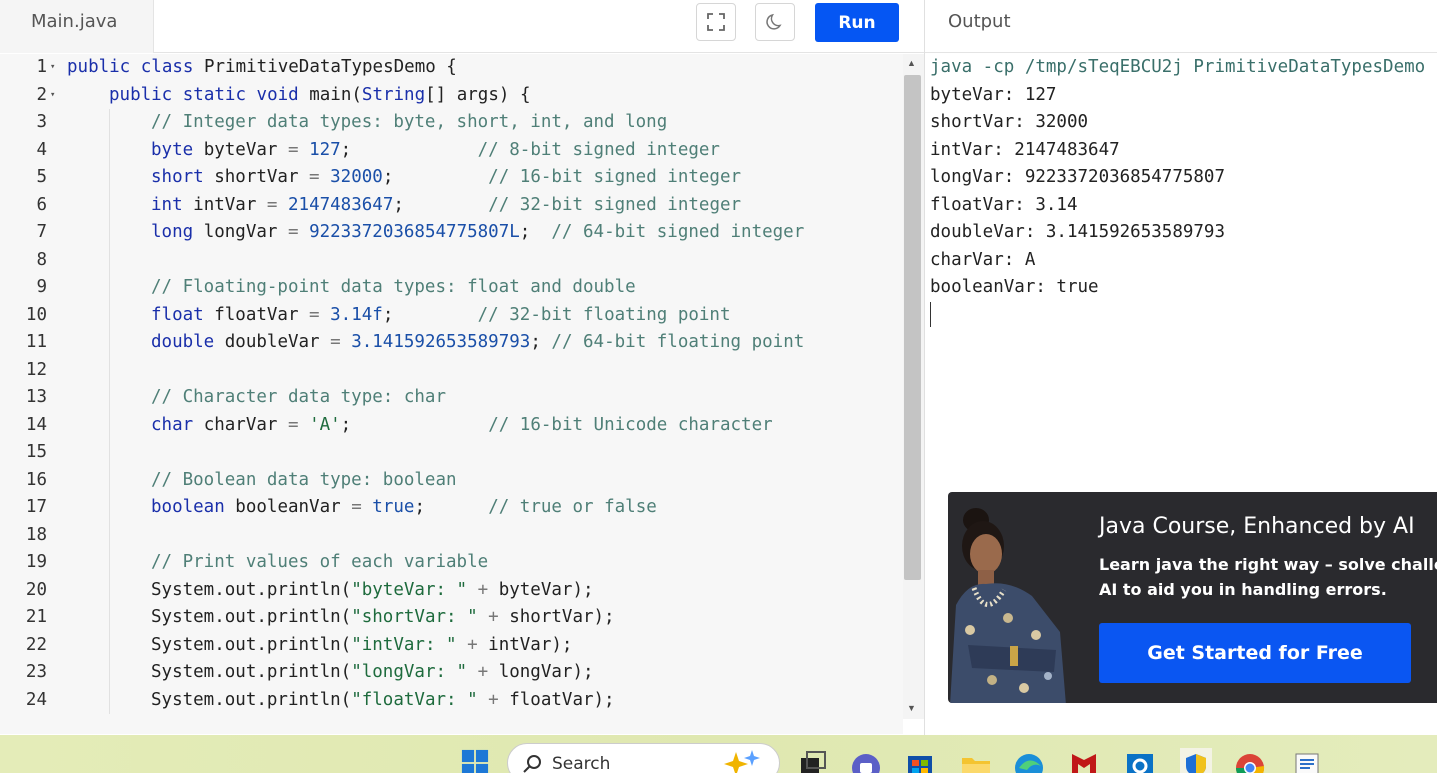 The width and height of the screenshot is (1437, 773). What do you see at coordinates (293, 507) in the screenshot?
I see `code-token: booleanVar` at bounding box center [293, 507].